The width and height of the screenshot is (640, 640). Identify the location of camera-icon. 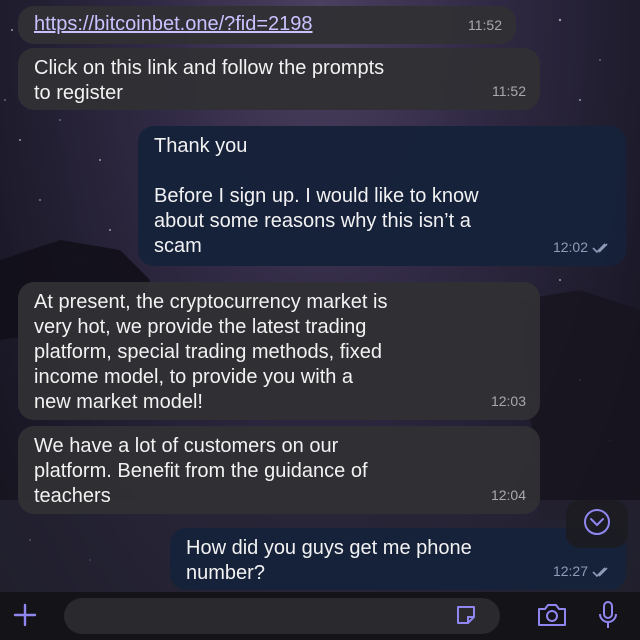
(552, 617).